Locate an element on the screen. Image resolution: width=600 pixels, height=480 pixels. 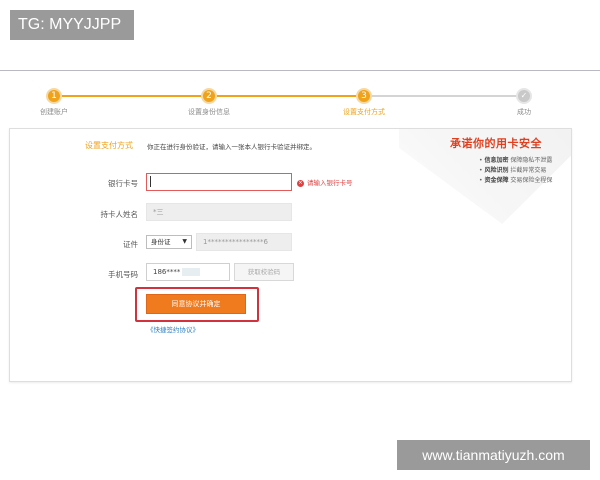
holder-name-field: *三 is located at coordinates (219, 212).